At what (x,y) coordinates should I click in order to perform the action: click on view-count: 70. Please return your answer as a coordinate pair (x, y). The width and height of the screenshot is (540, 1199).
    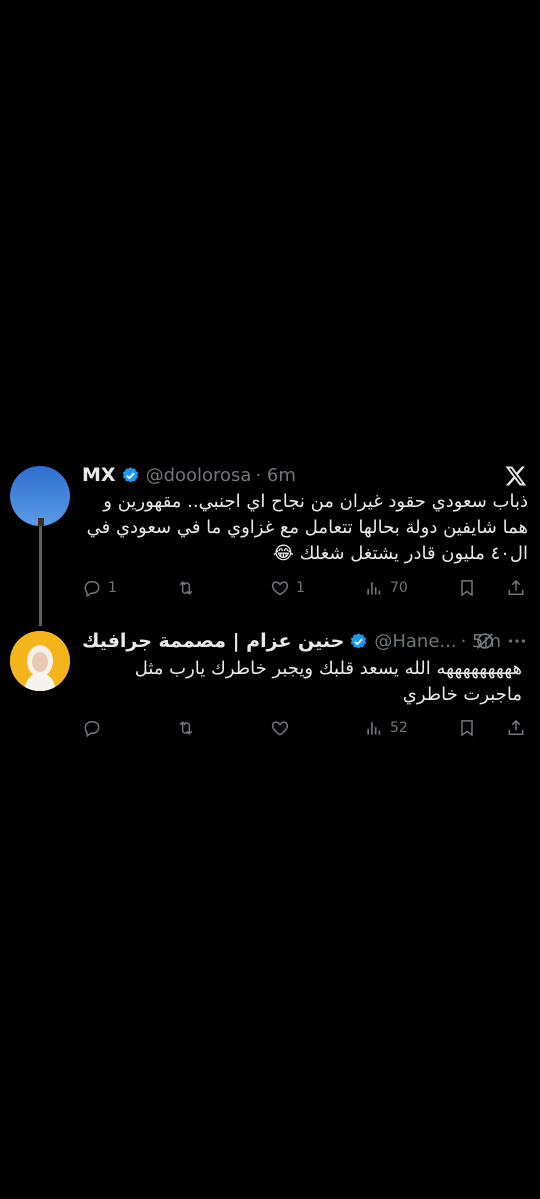
    Looking at the image, I should click on (399, 588).